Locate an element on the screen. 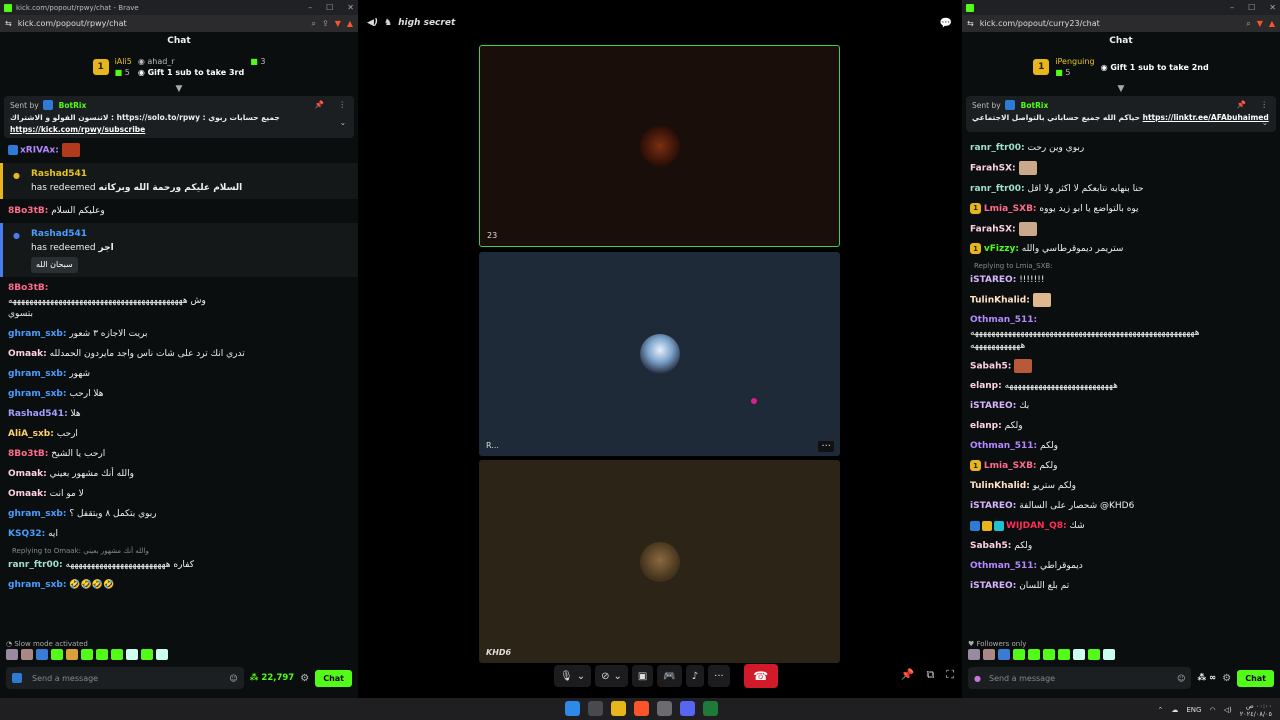  username: Lmia_SXB: is located at coordinates (1010, 466).